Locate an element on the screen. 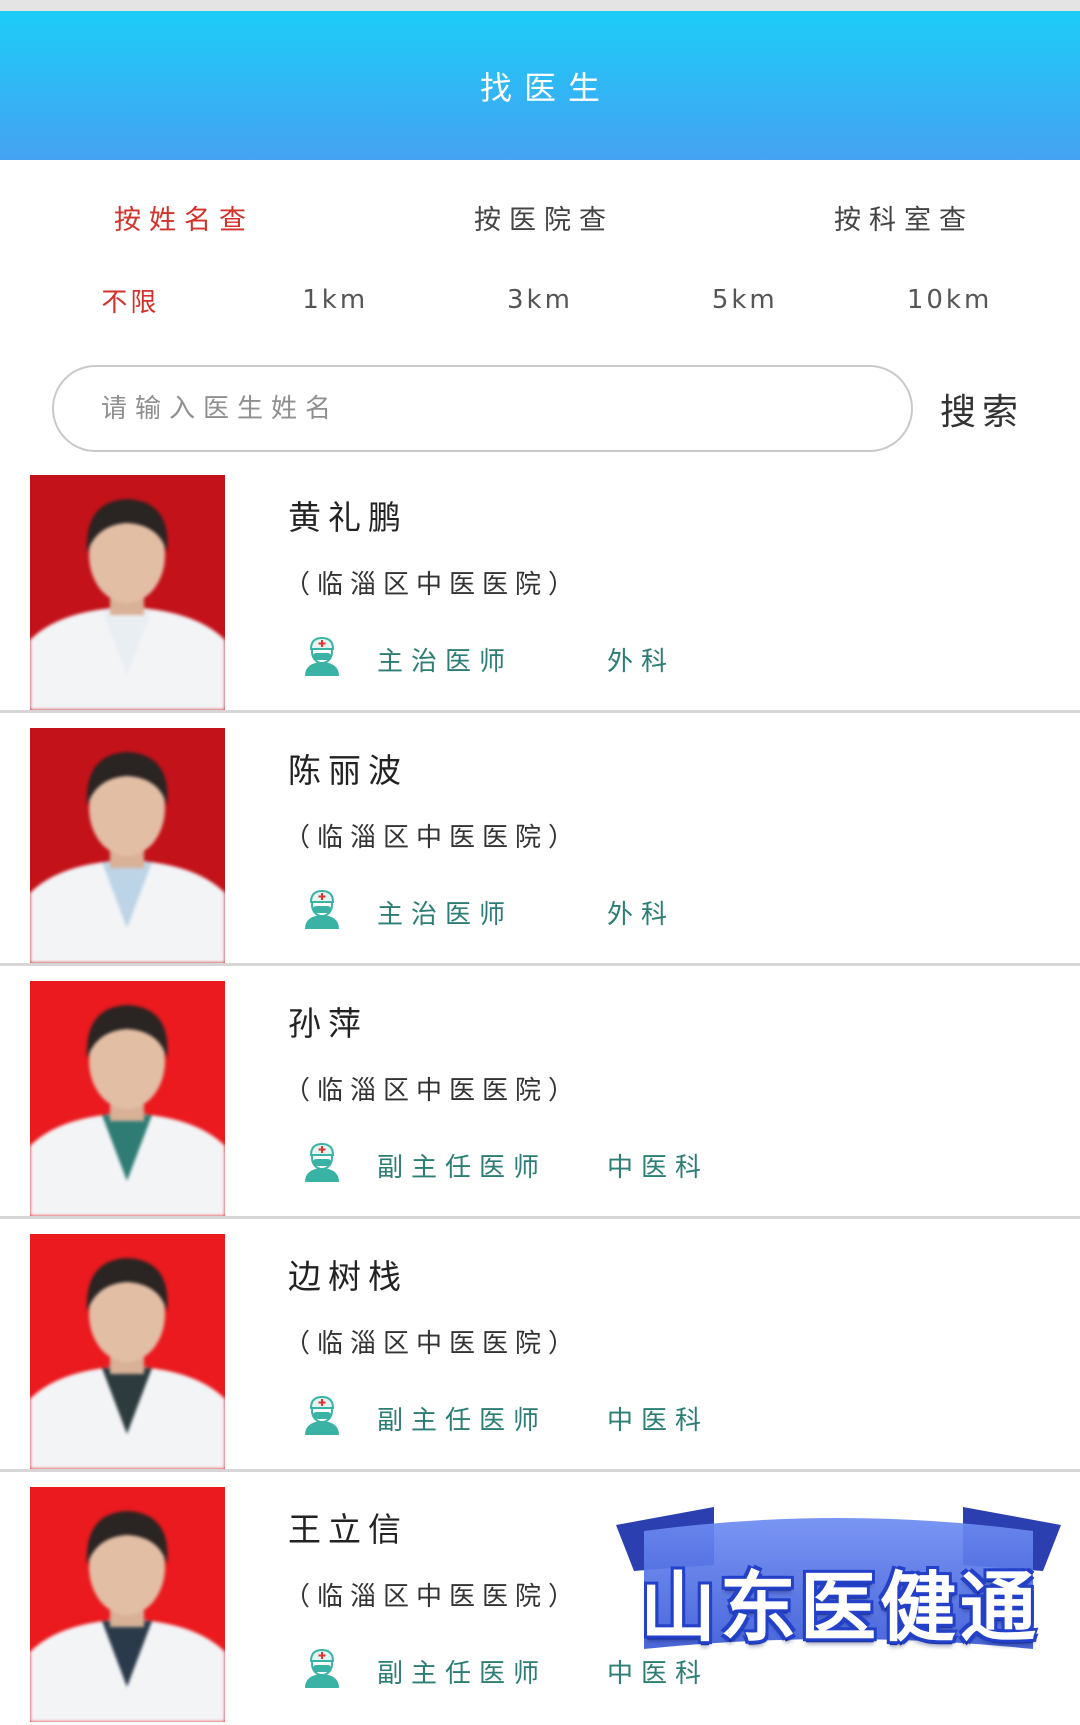 The width and height of the screenshot is (1080, 1725). distance-filter-bar: 不限 1km 3km 5km 10km is located at coordinates (540, 300).